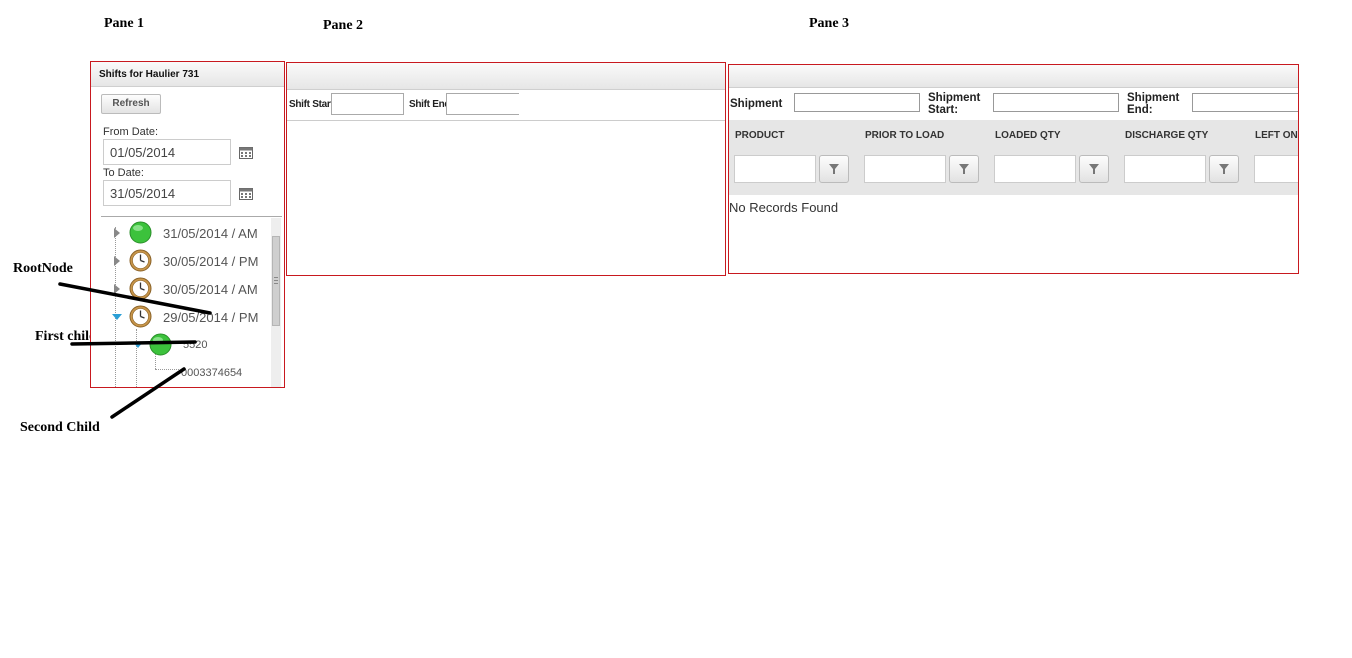  I want to click on pointer-line-root-node, so click(135, 298).